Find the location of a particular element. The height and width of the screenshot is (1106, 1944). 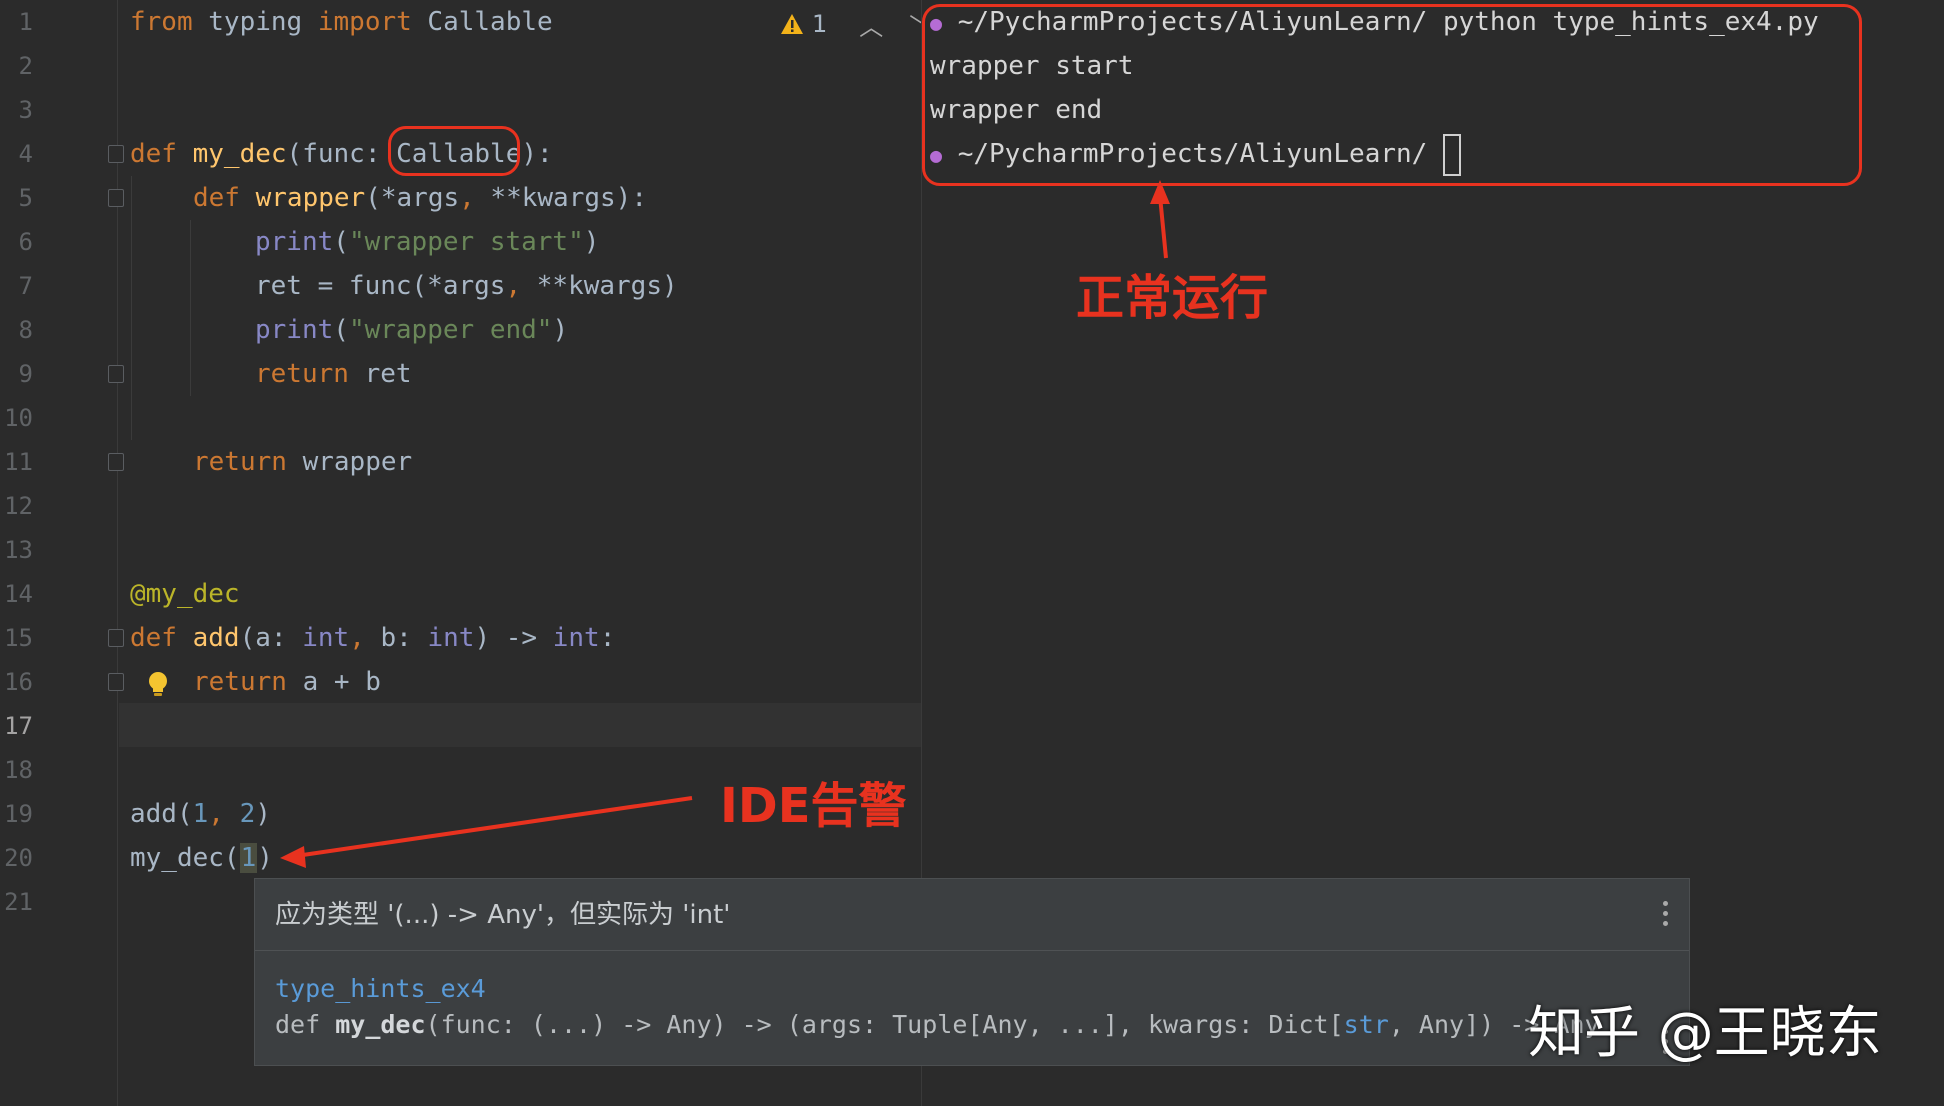

annotation-ide-warning: IDE告警 is located at coordinates (813, 806).